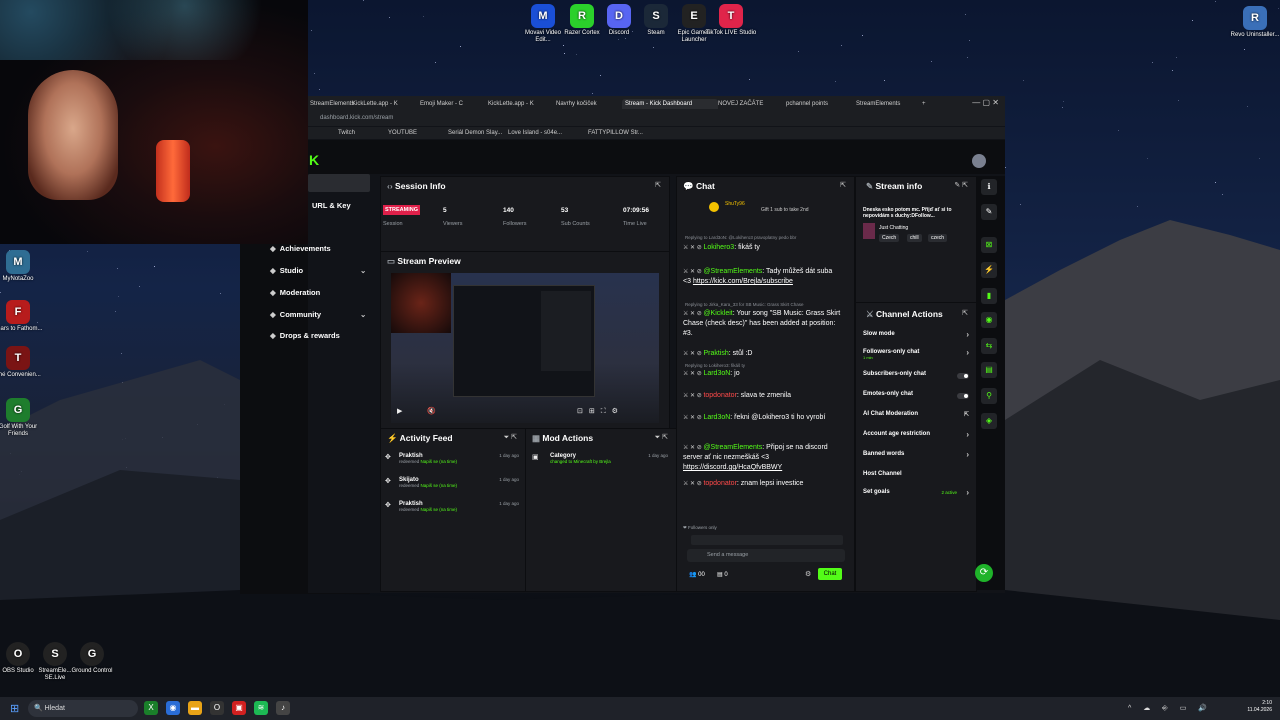  Describe the element at coordinates (151, 708) in the screenshot. I see `xbox-icon: X` at that location.